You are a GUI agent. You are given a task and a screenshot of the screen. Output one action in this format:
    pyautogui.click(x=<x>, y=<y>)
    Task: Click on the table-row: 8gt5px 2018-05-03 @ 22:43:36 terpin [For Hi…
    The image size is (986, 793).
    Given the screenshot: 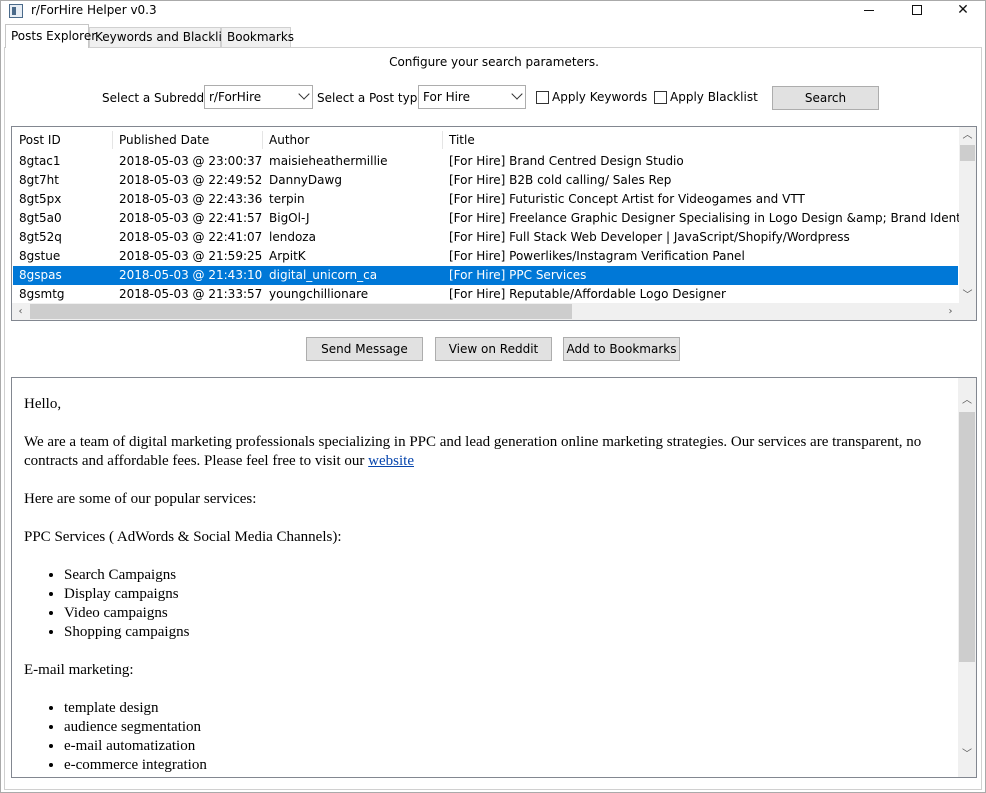 What is the action you would take?
    pyautogui.click(x=485, y=199)
    